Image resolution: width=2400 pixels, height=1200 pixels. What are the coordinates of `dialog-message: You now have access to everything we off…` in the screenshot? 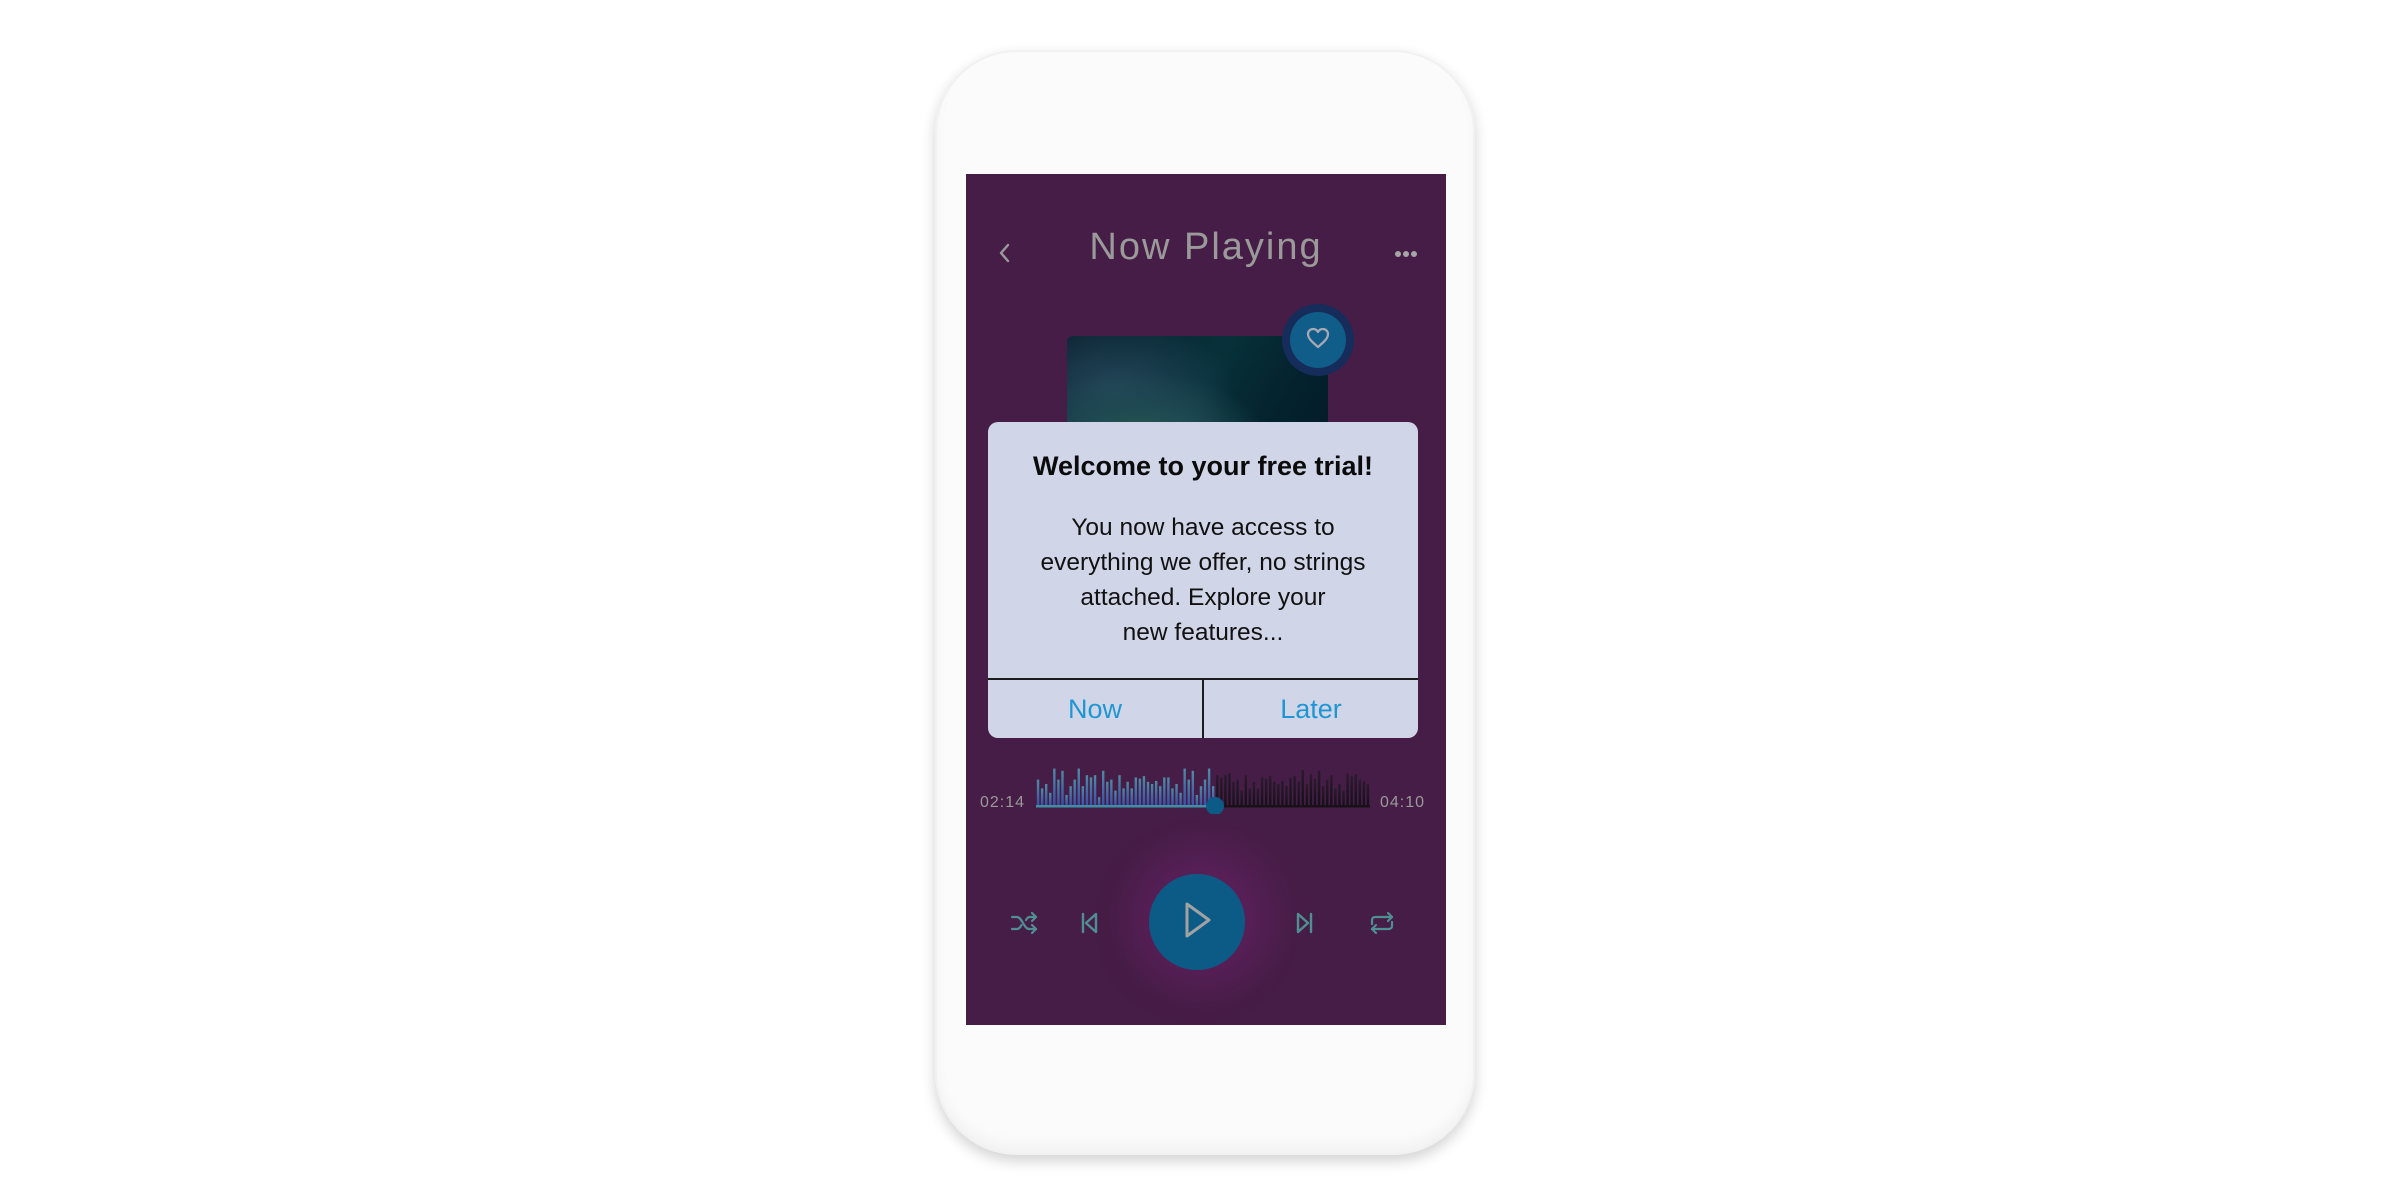 It's located at (1203, 580).